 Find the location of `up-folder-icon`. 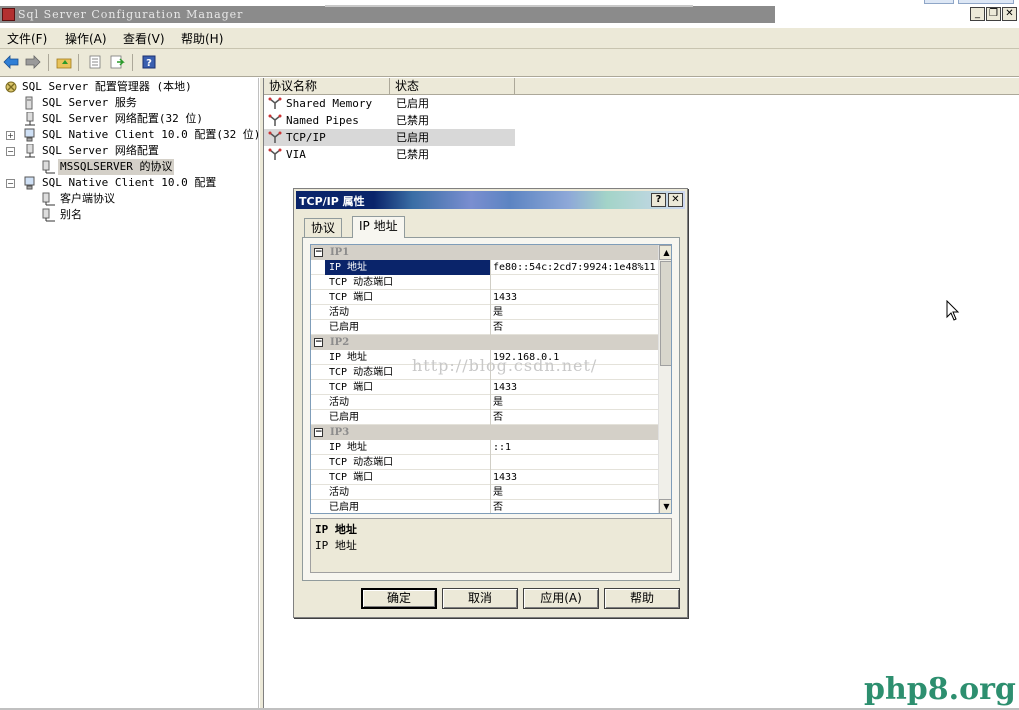

up-folder-icon is located at coordinates (64, 62).